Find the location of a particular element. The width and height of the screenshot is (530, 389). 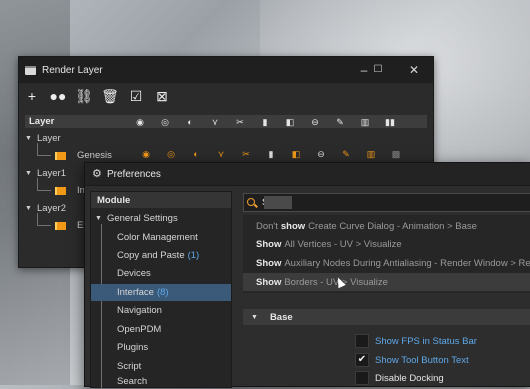

render-layer-titlebar: Render Layer – ☐ ✕ is located at coordinates (226, 70).